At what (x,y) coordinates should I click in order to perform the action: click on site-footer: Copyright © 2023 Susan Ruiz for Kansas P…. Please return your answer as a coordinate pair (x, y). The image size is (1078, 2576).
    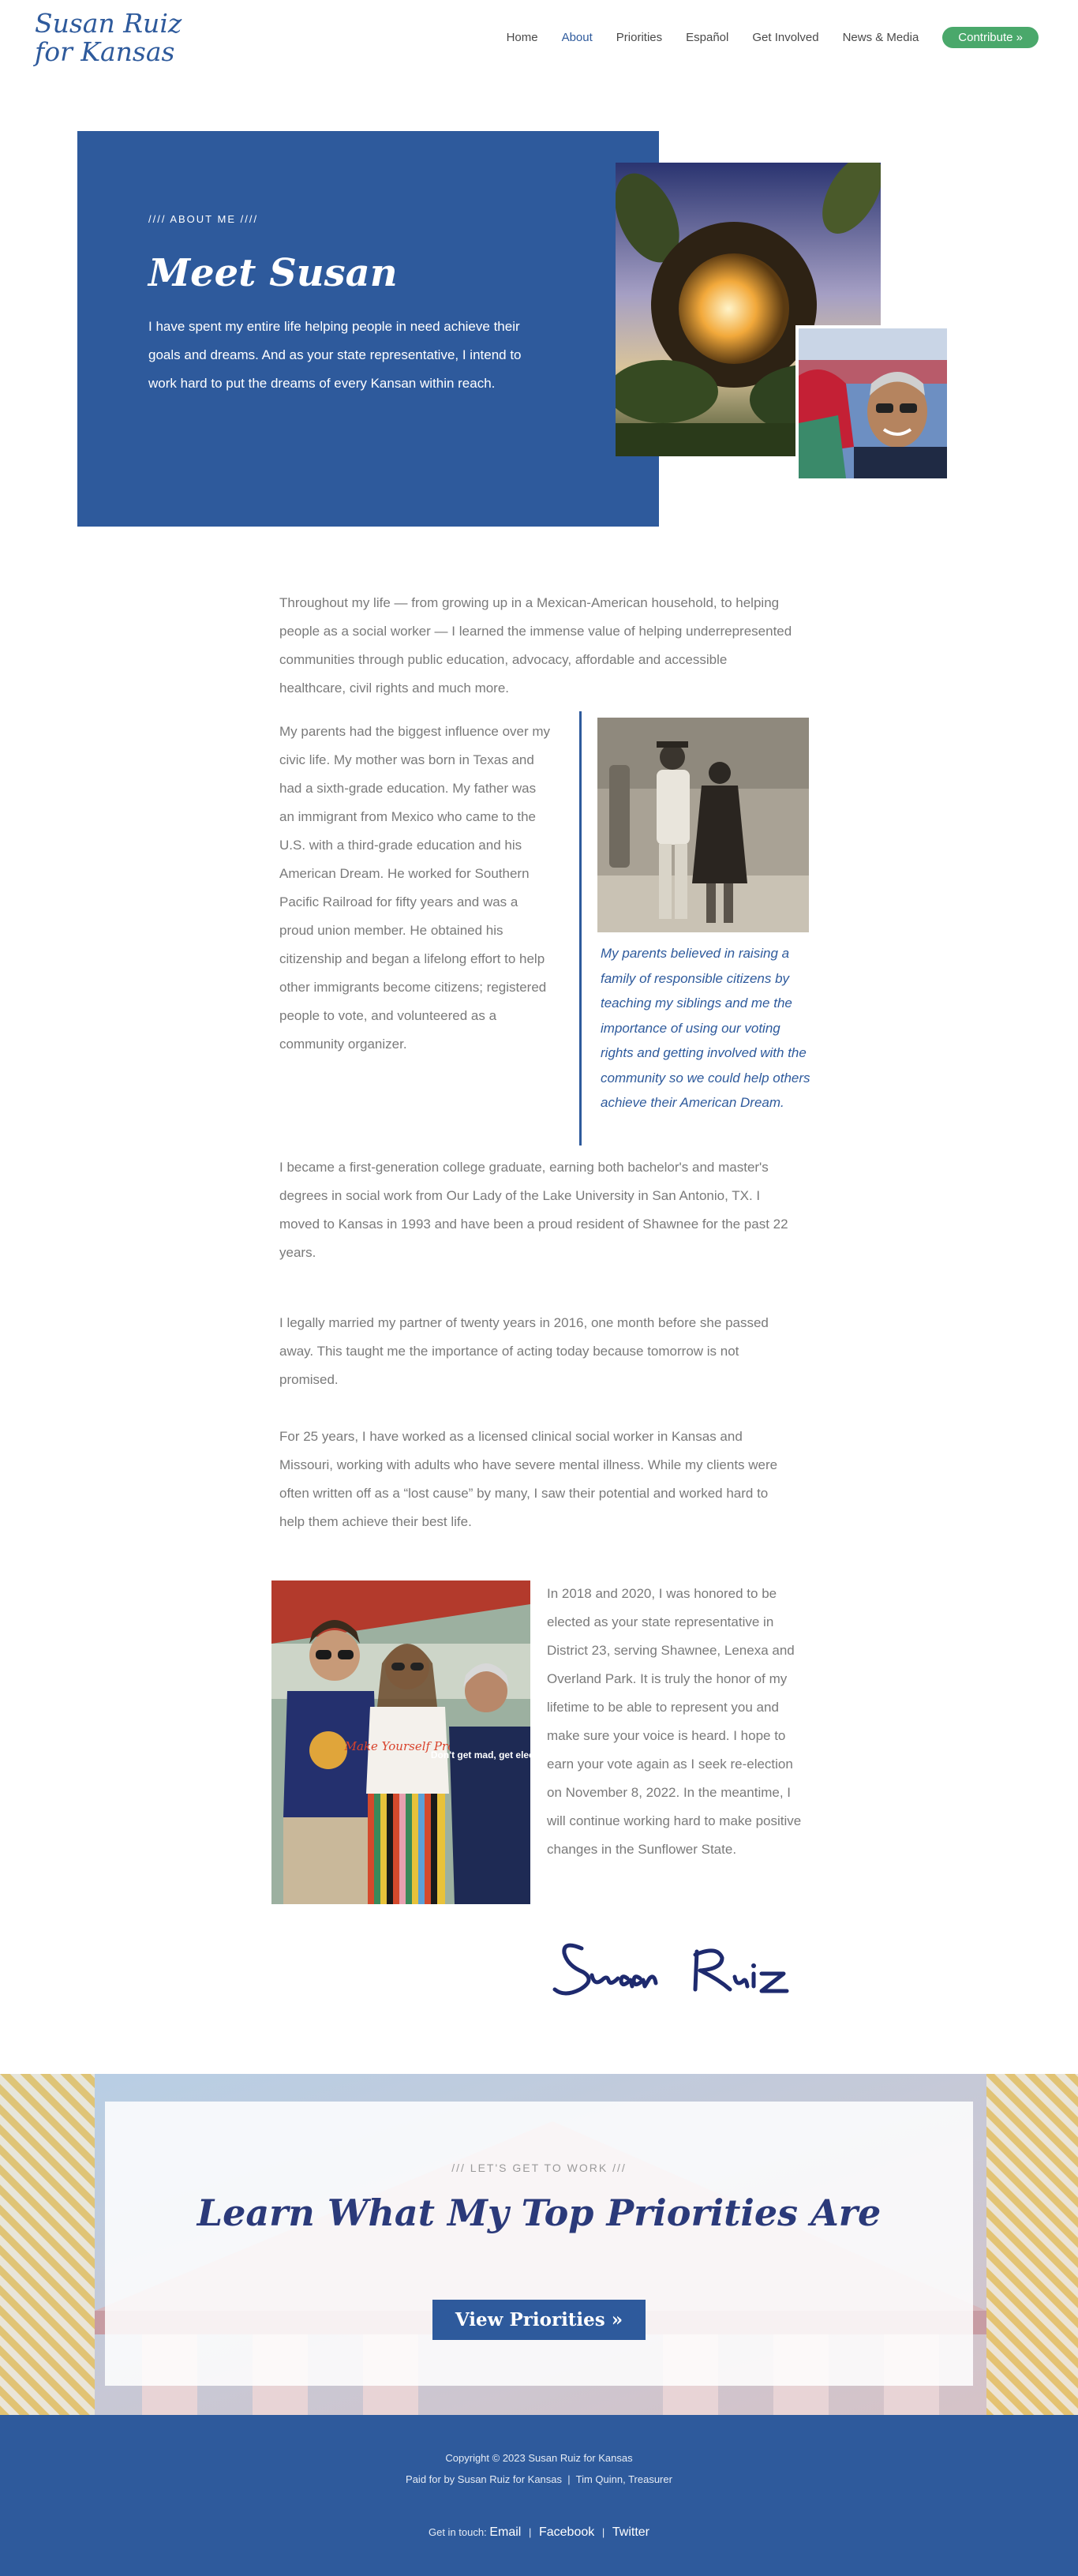
    Looking at the image, I should click on (539, 2495).